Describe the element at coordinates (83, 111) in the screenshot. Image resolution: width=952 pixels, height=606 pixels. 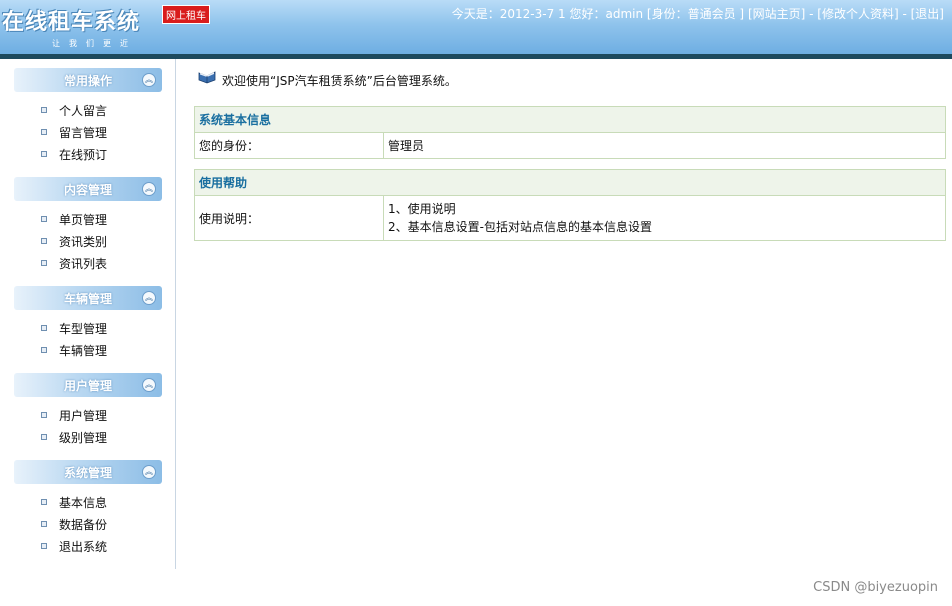
I see `sidebar-item-label: 个人留言` at that location.